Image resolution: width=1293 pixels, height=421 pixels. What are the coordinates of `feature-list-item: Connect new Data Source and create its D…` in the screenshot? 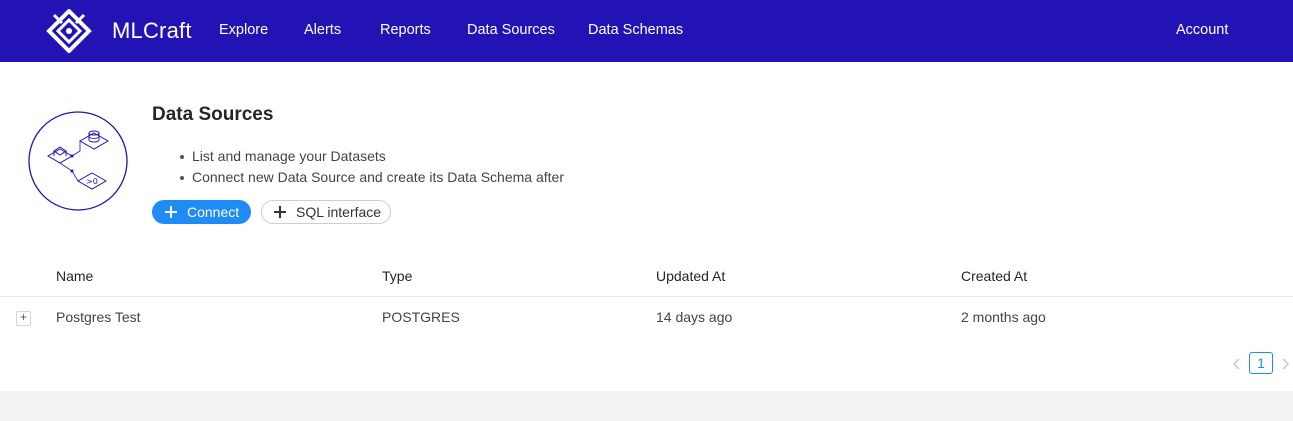 It's located at (371, 177).